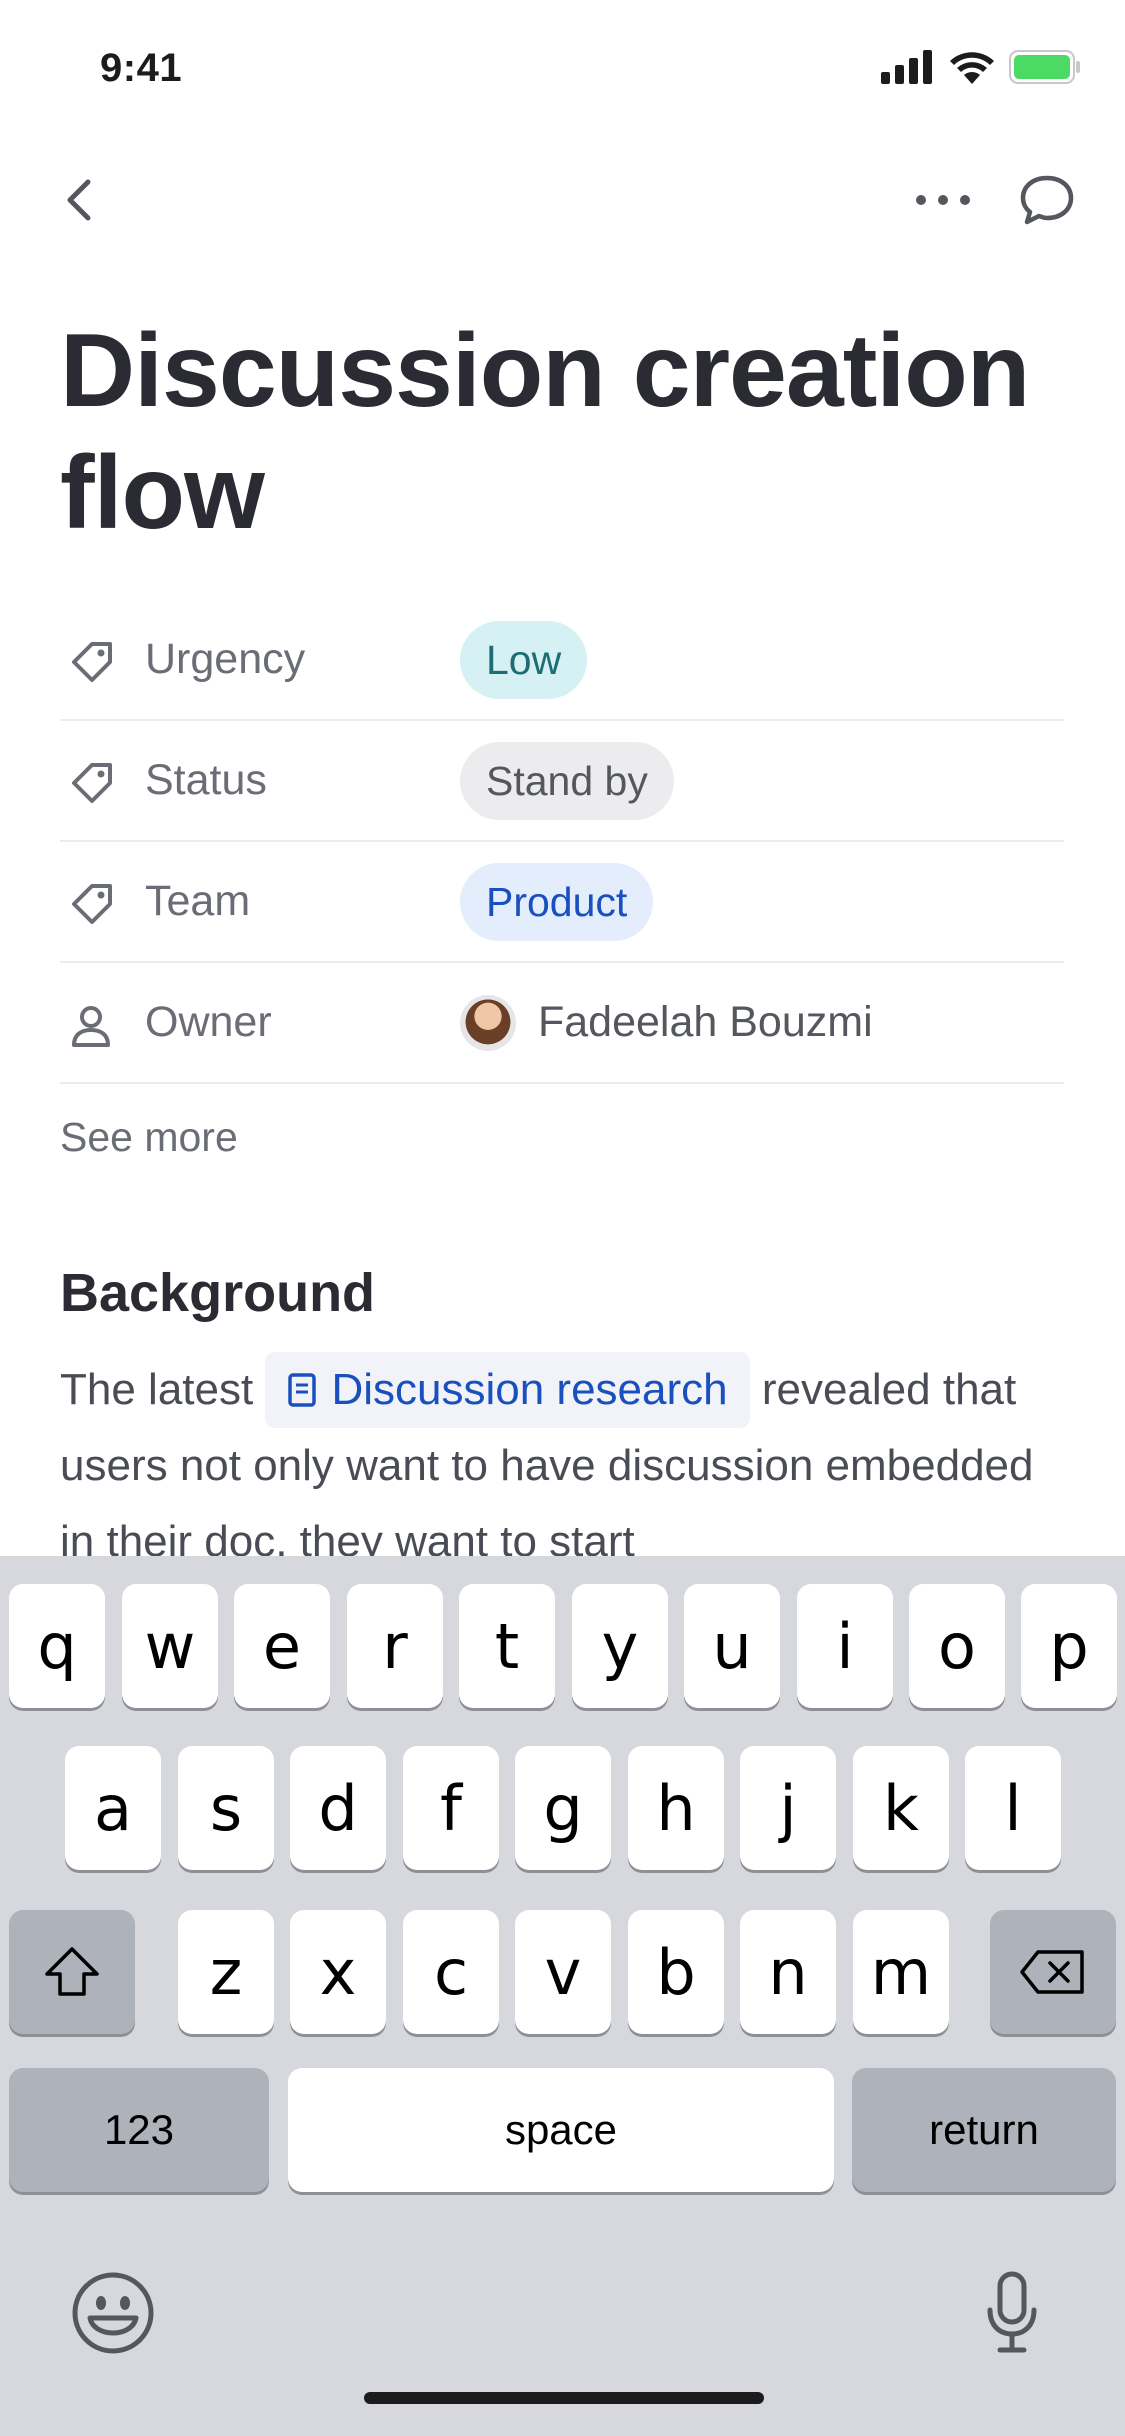 The height and width of the screenshot is (2436, 1125). What do you see at coordinates (901, 1808) in the screenshot?
I see `key-k: k` at bounding box center [901, 1808].